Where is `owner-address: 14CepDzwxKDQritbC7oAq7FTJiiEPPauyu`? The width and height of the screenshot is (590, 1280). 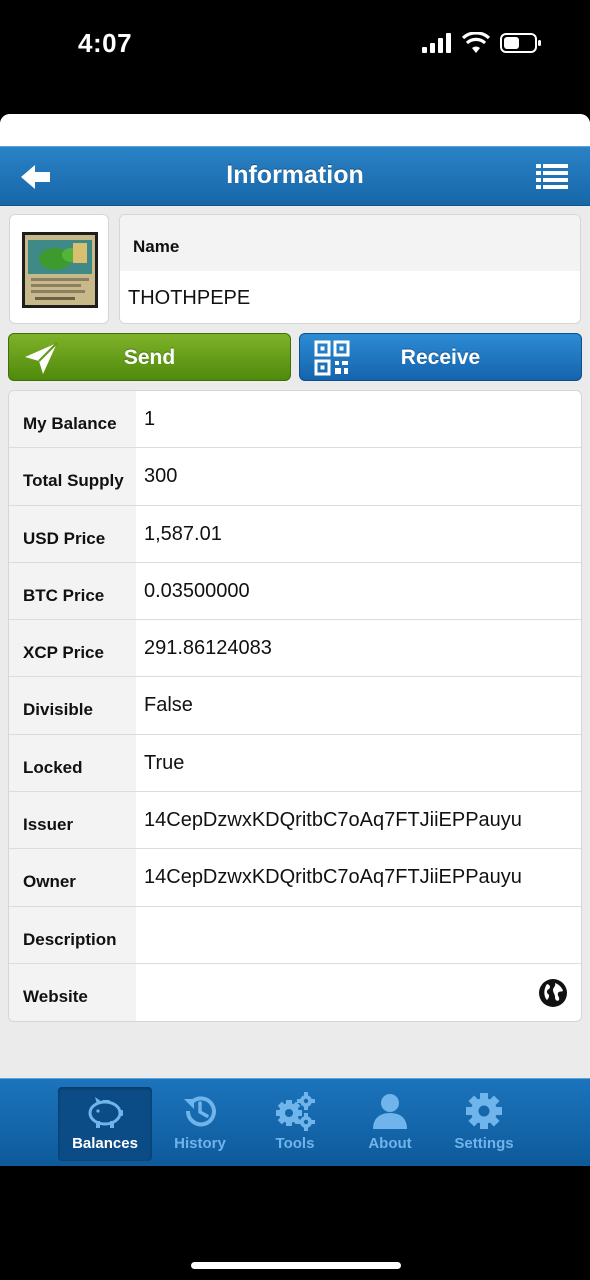
owner-address: 14CepDzwxKDQritbC7oAq7FTJiiEPPauyu is located at coordinates (358, 877).